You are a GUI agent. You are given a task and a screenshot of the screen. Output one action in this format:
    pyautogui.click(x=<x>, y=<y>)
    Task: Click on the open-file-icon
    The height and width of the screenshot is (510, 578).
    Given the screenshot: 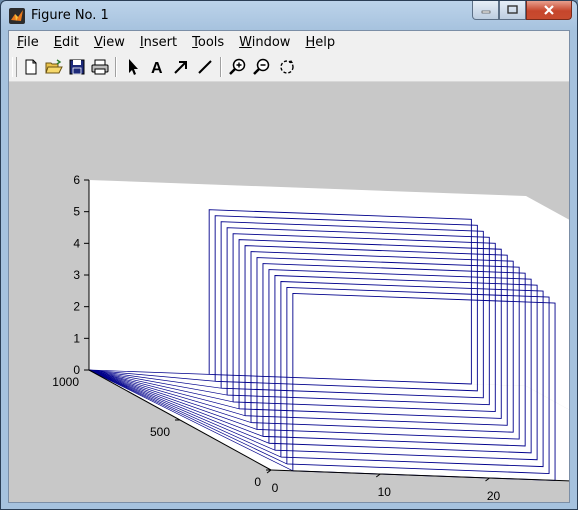 What is the action you would take?
    pyautogui.click(x=54, y=66)
    